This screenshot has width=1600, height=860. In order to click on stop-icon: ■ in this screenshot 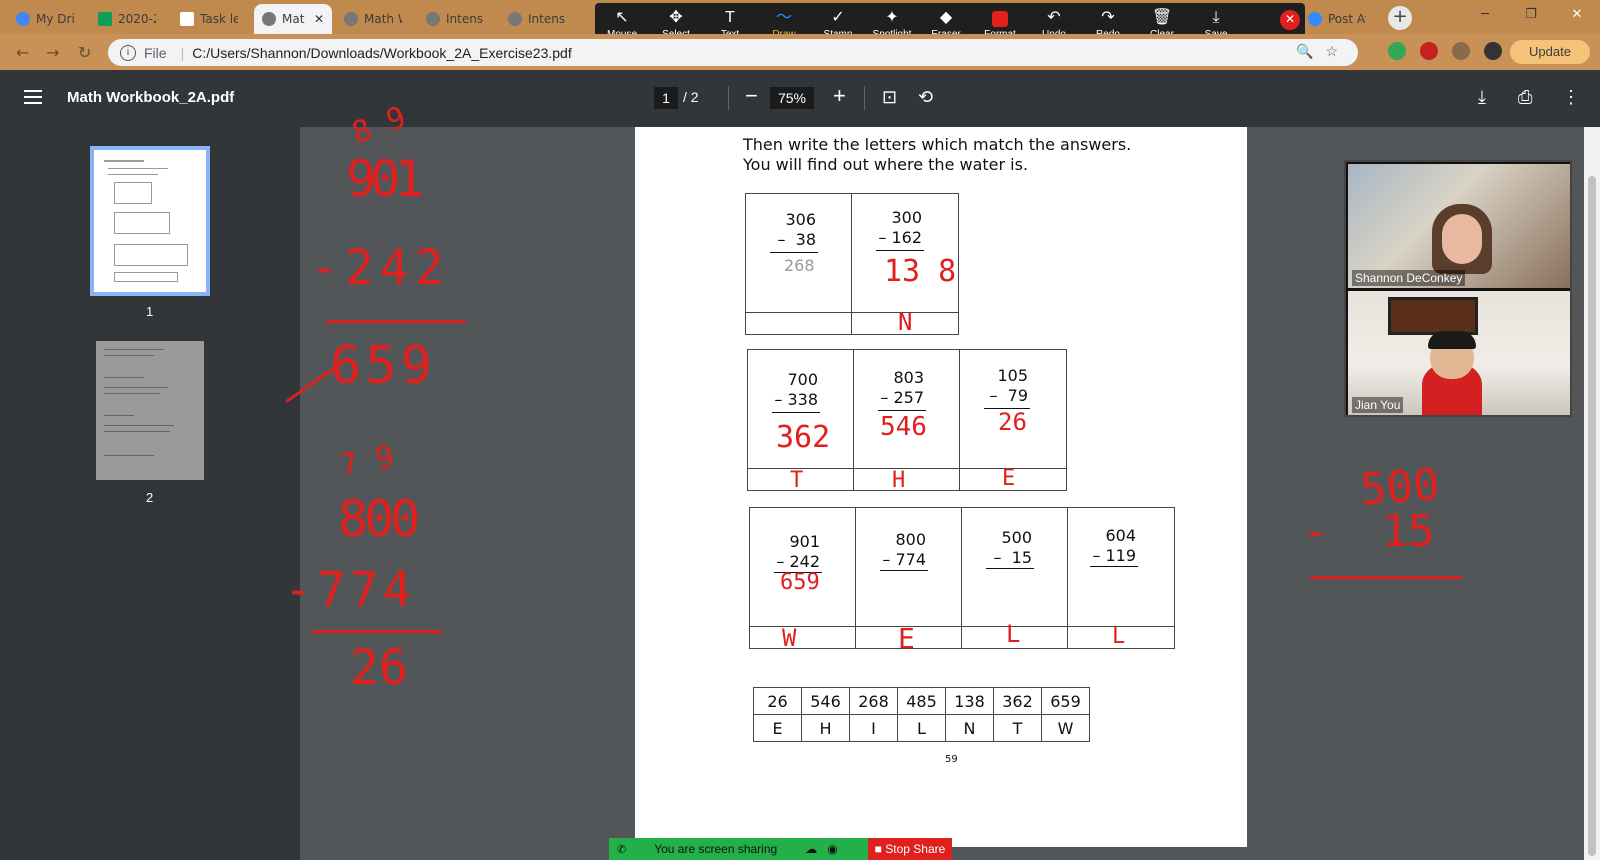, I will do `click(878, 849)`.